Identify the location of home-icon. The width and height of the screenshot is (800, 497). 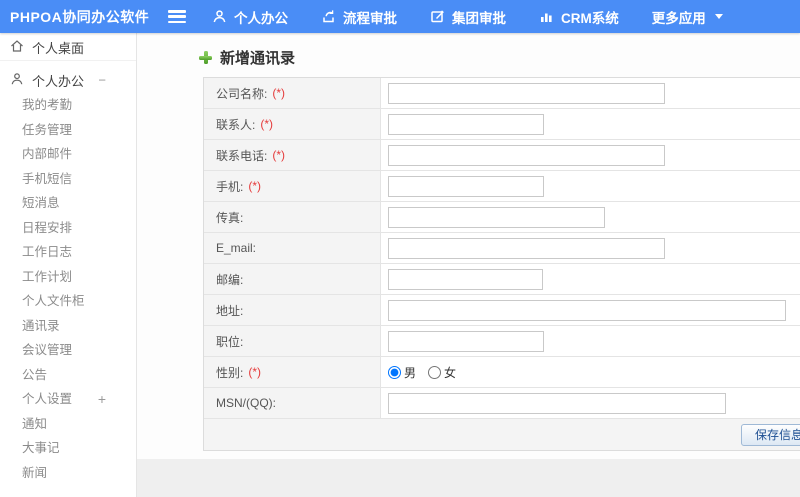
(17, 47).